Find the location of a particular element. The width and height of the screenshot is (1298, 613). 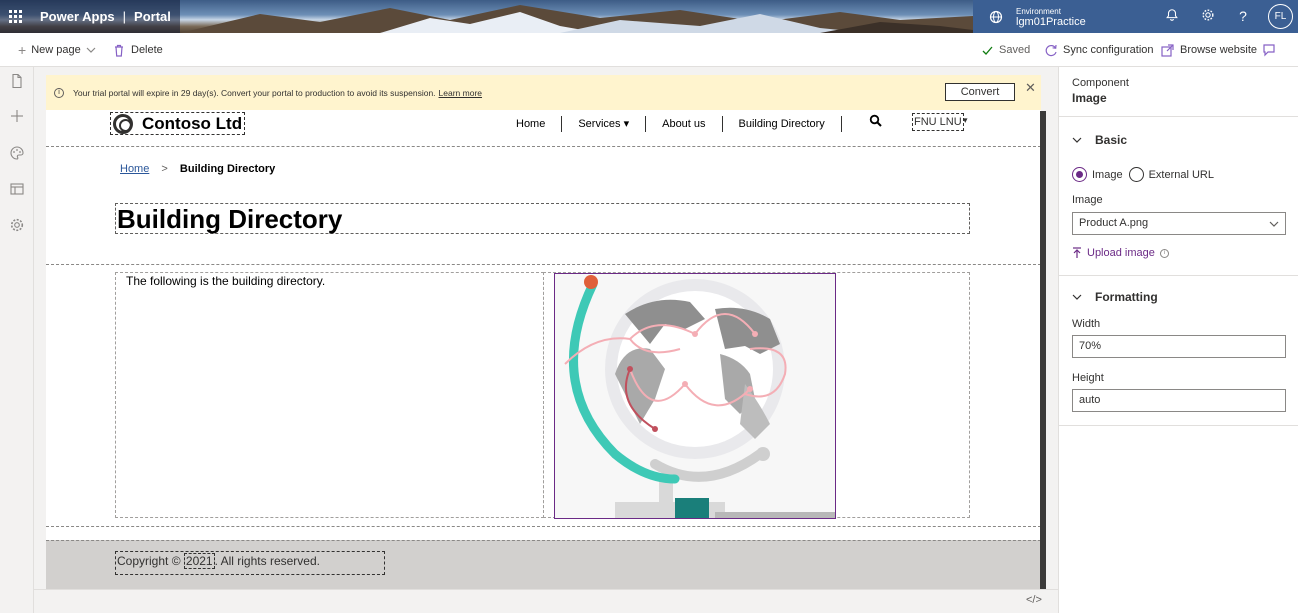

convert-button: Convert is located at coordinates (980, 92).